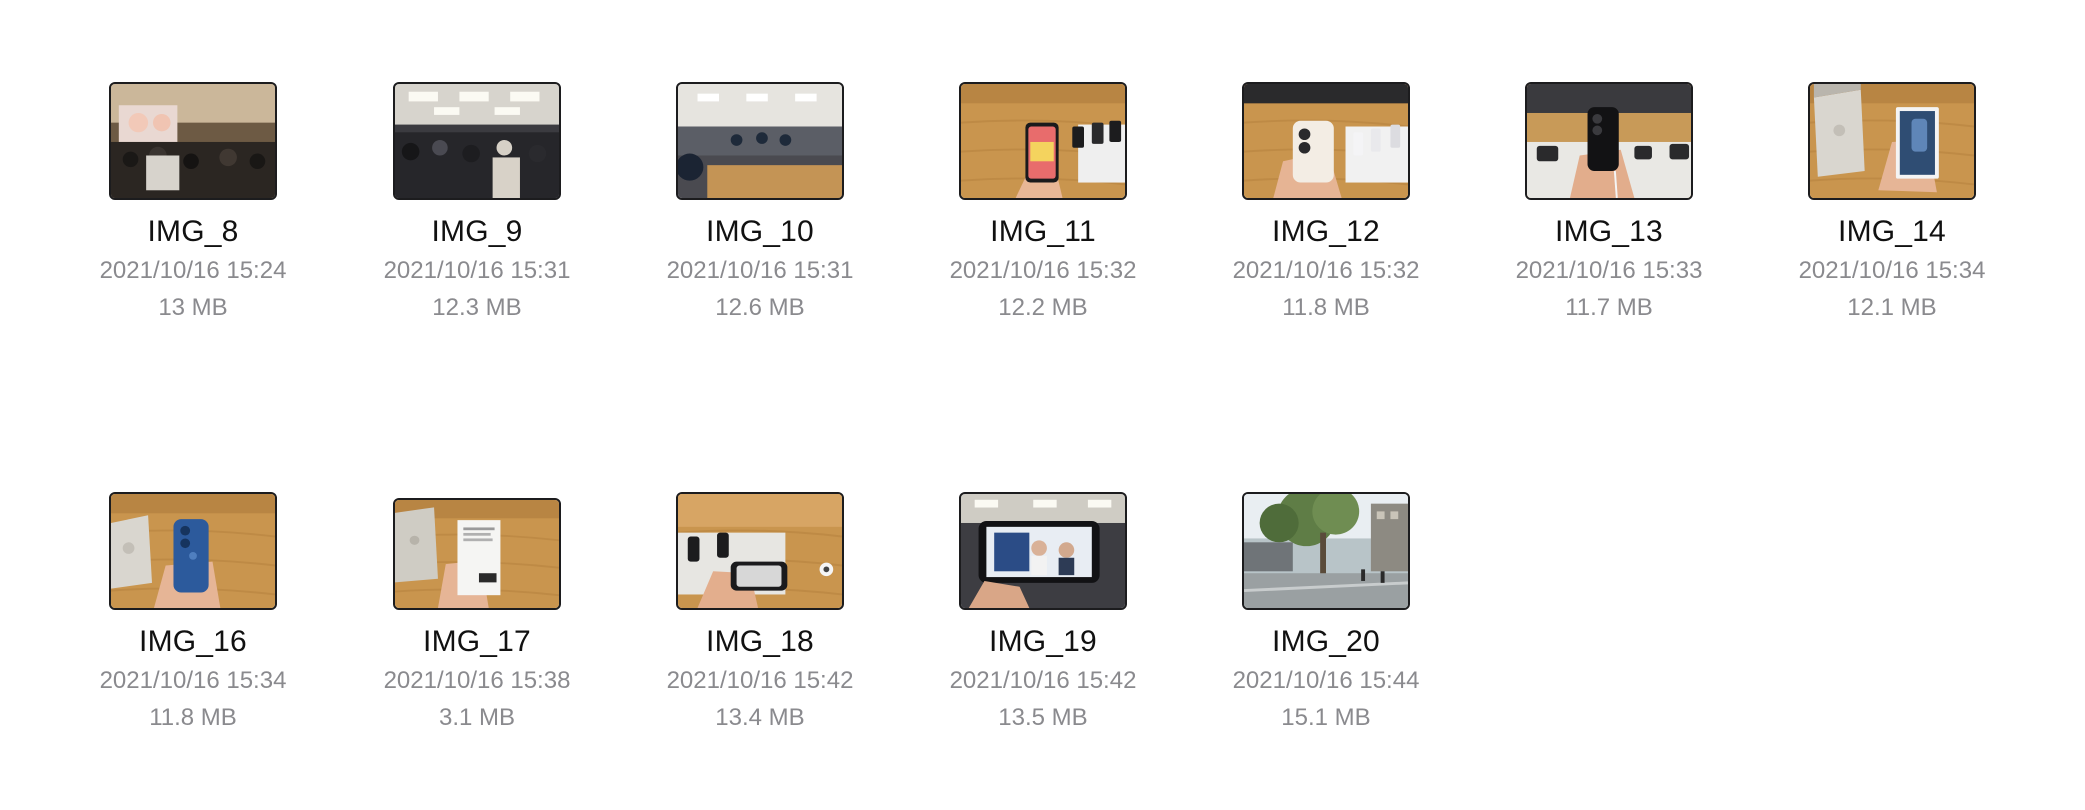 The height and width of the screenshot is (810, 2085). Describe the element at coordinates (477, 641) in the screenshot. I see `file-name: IMG_17` at that location.